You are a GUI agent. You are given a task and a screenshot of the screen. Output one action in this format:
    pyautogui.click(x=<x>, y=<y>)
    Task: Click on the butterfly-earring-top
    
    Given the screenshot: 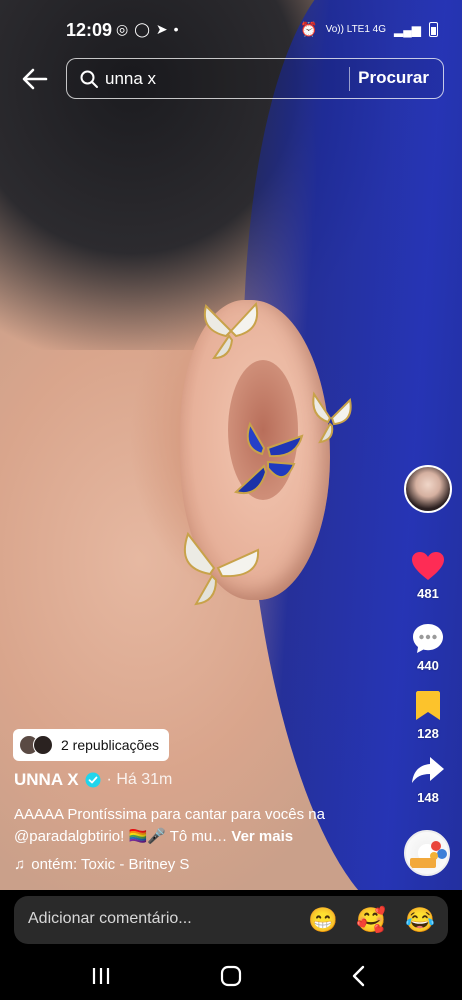 What is the action you would take?
    pyautogui.click(x=231, y=330)
    